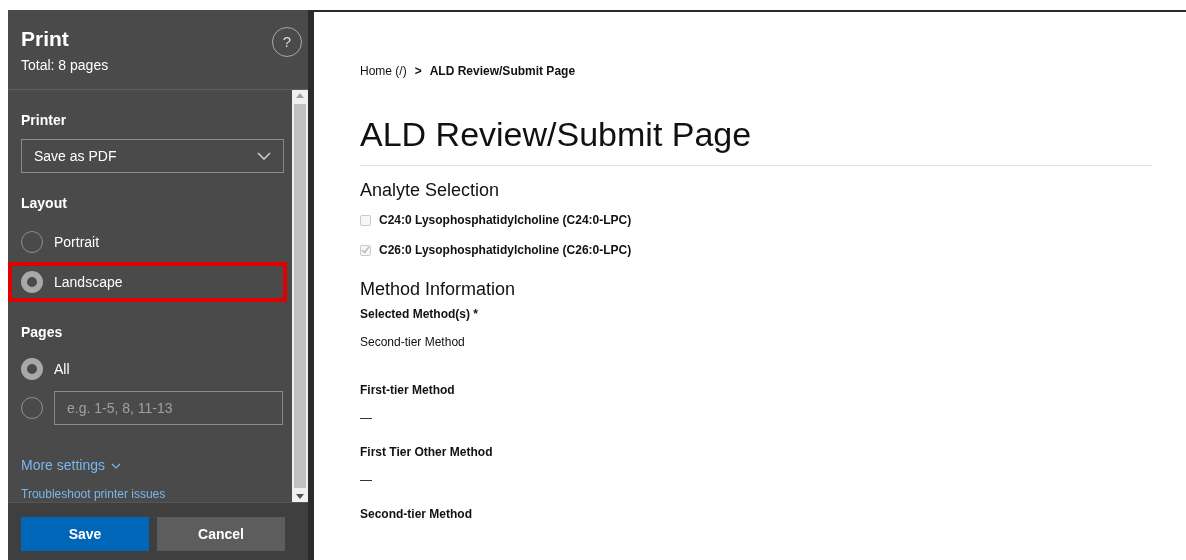 The width and height of the screenshot is (1186, 560). I want to click on radio-label: All, so click(62, 369).